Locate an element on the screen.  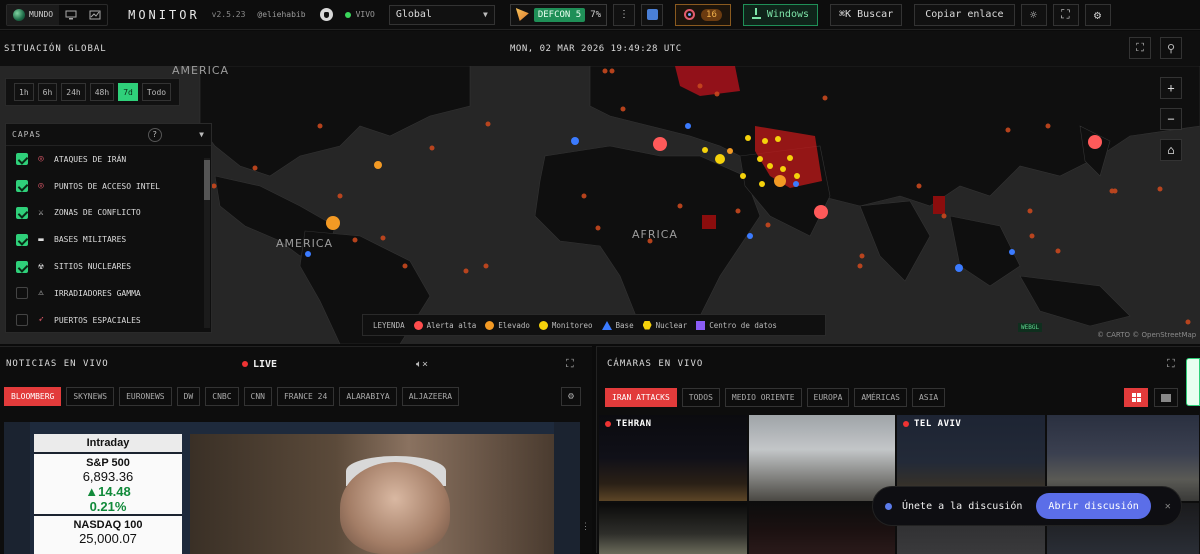
github-icon is located at coordinates (326, 14).